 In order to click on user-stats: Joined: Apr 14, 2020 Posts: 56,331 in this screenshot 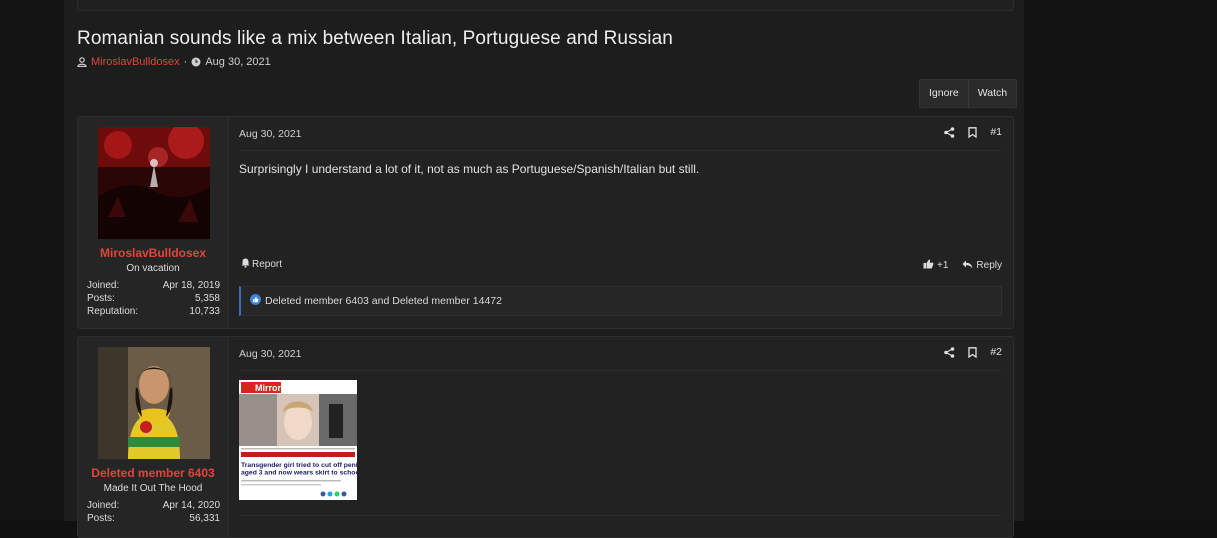, I will do `click(153, 512)`.